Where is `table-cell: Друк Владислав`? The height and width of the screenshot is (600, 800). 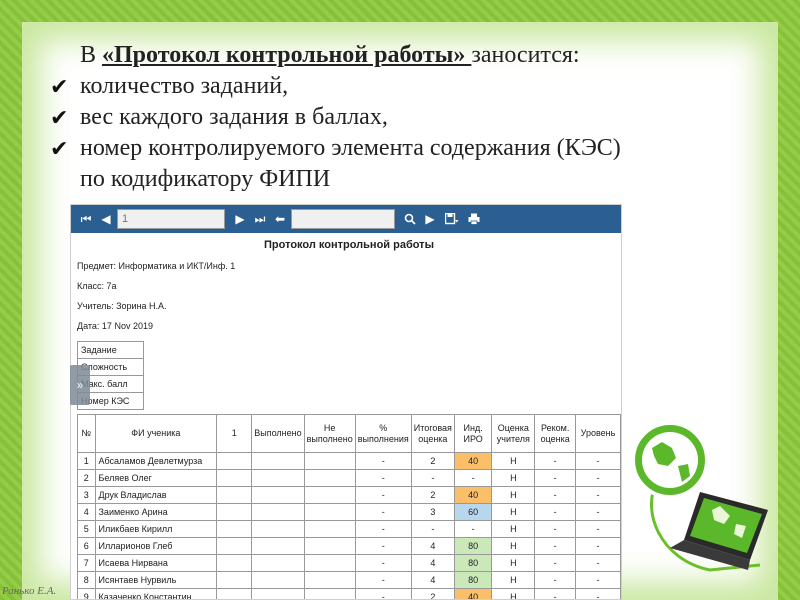 table-cell: Друк Владислав is located at coordinates (156, 495).